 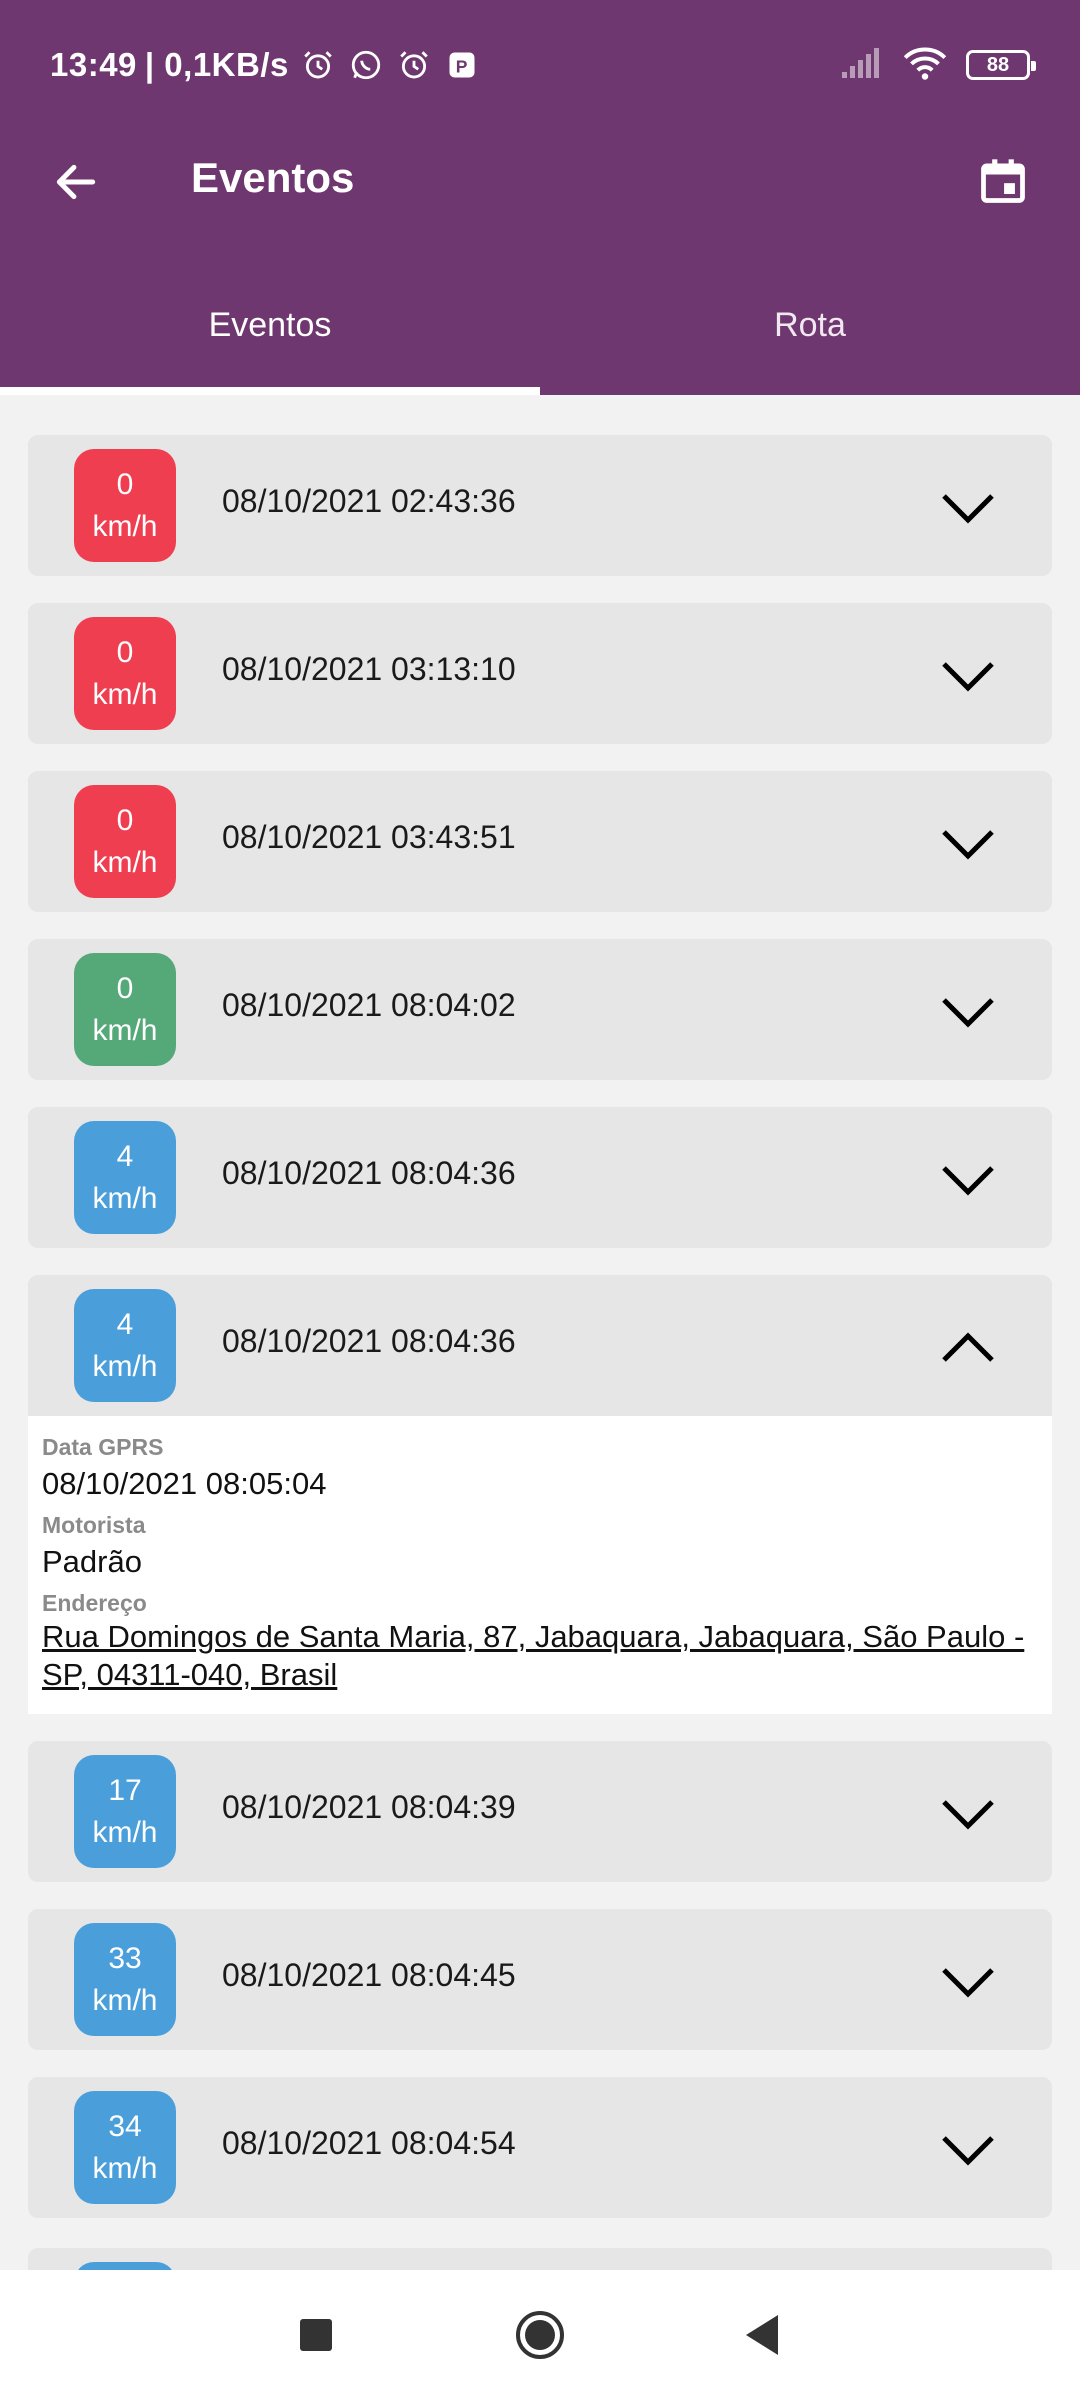 I want to click on home-button, so click(x=540, y=2335).